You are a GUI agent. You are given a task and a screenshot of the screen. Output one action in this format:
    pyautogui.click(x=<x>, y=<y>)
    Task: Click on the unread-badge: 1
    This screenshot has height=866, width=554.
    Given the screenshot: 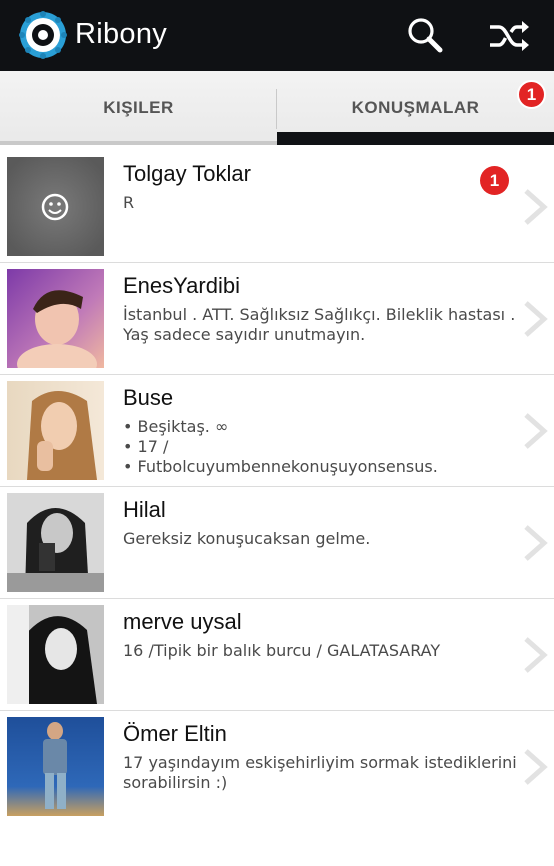 What is the action you would take?
    pyautogui.click(x=494, y=180)
    